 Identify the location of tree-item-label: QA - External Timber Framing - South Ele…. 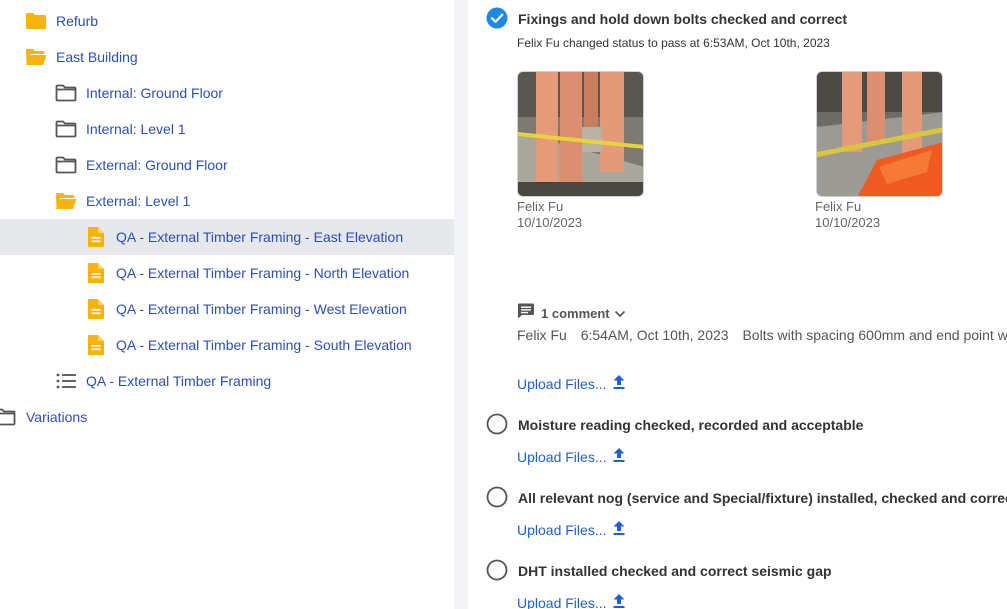
(264, 345).